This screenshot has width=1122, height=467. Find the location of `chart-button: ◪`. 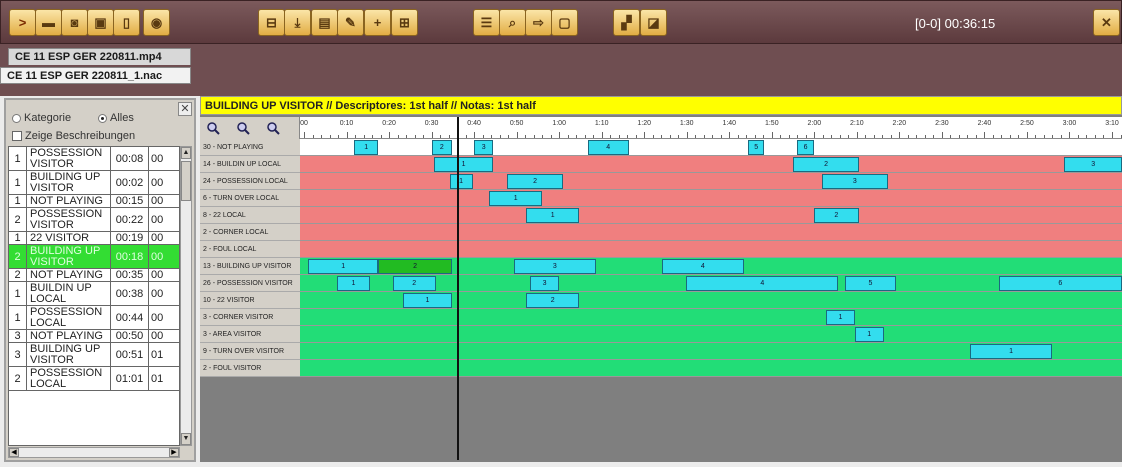

chart-button: ◪ is located at coordinates (653, 22).